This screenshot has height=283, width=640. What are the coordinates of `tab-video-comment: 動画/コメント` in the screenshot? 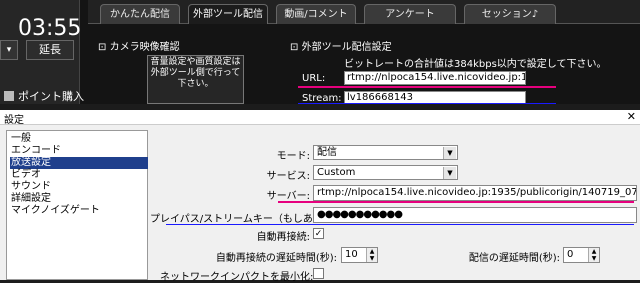 It's located at (316, 14).